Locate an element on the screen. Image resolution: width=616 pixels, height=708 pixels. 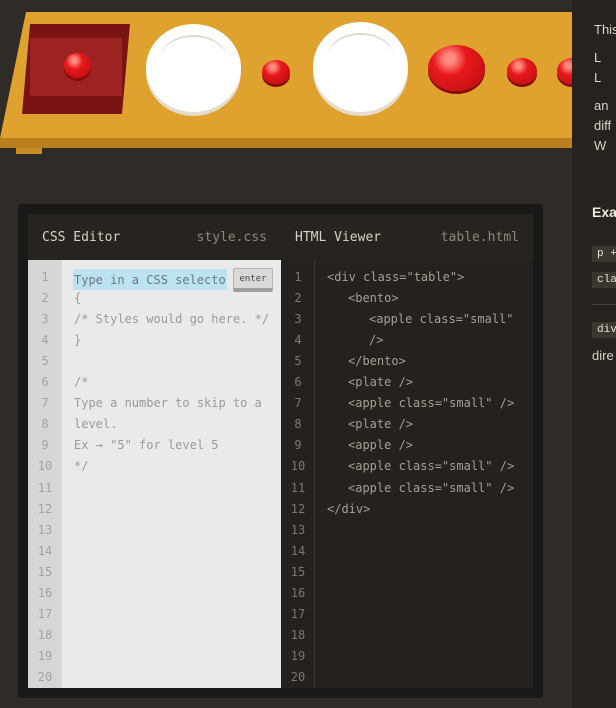
example-code: p + is located at coordinates (604, 254).